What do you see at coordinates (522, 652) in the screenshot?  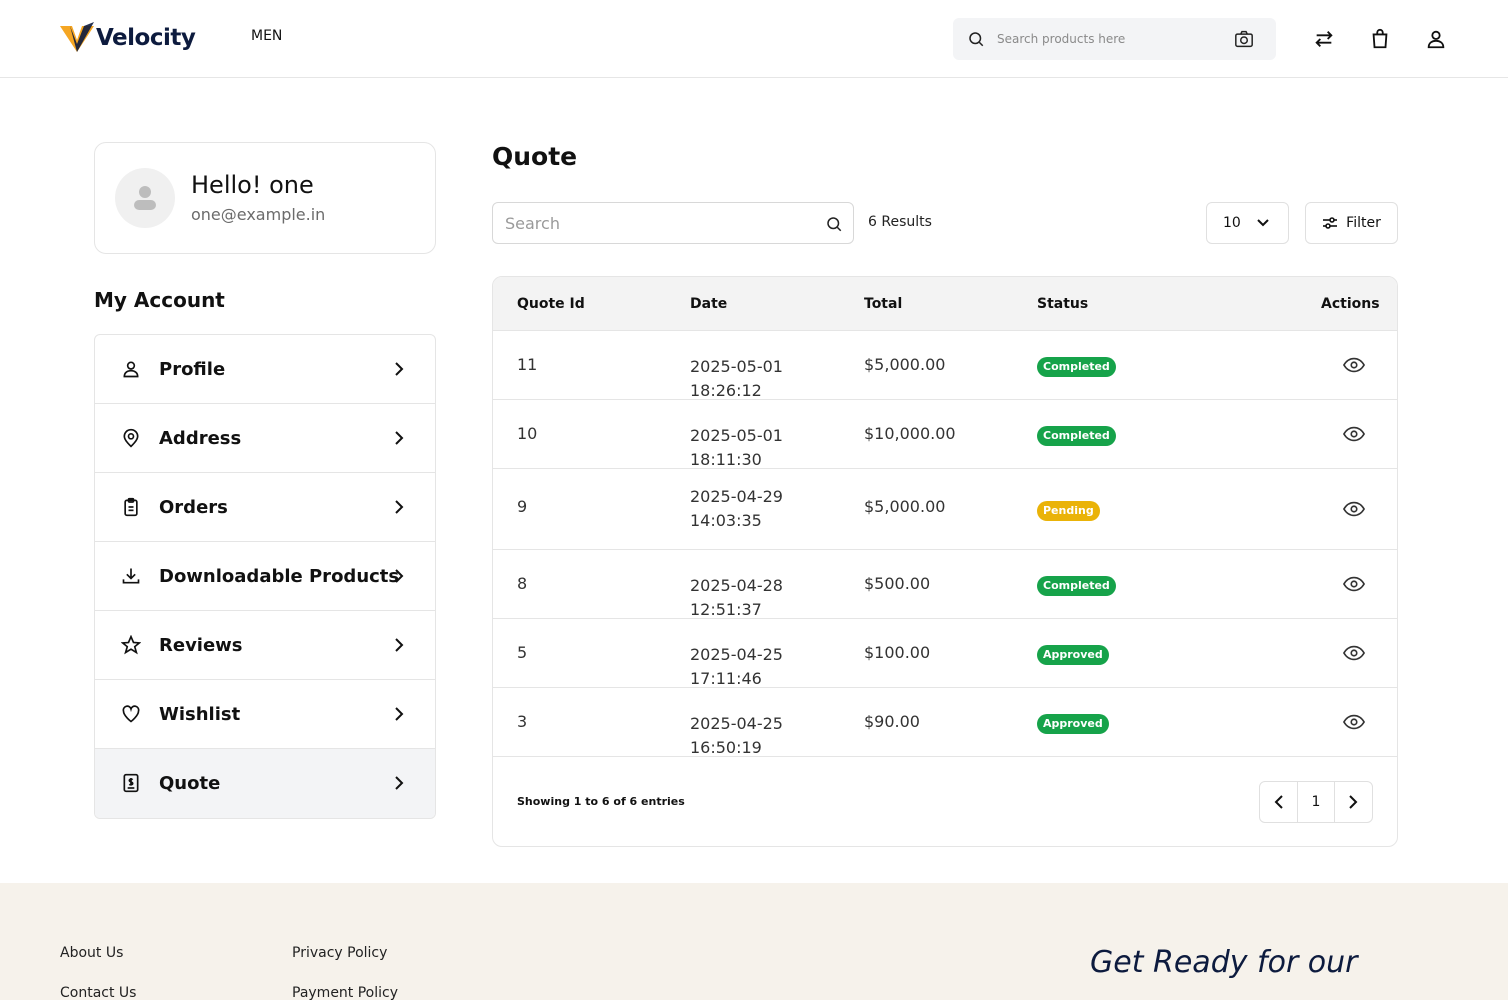 I see `quote-id: 5` at bounding box center [522, 652].